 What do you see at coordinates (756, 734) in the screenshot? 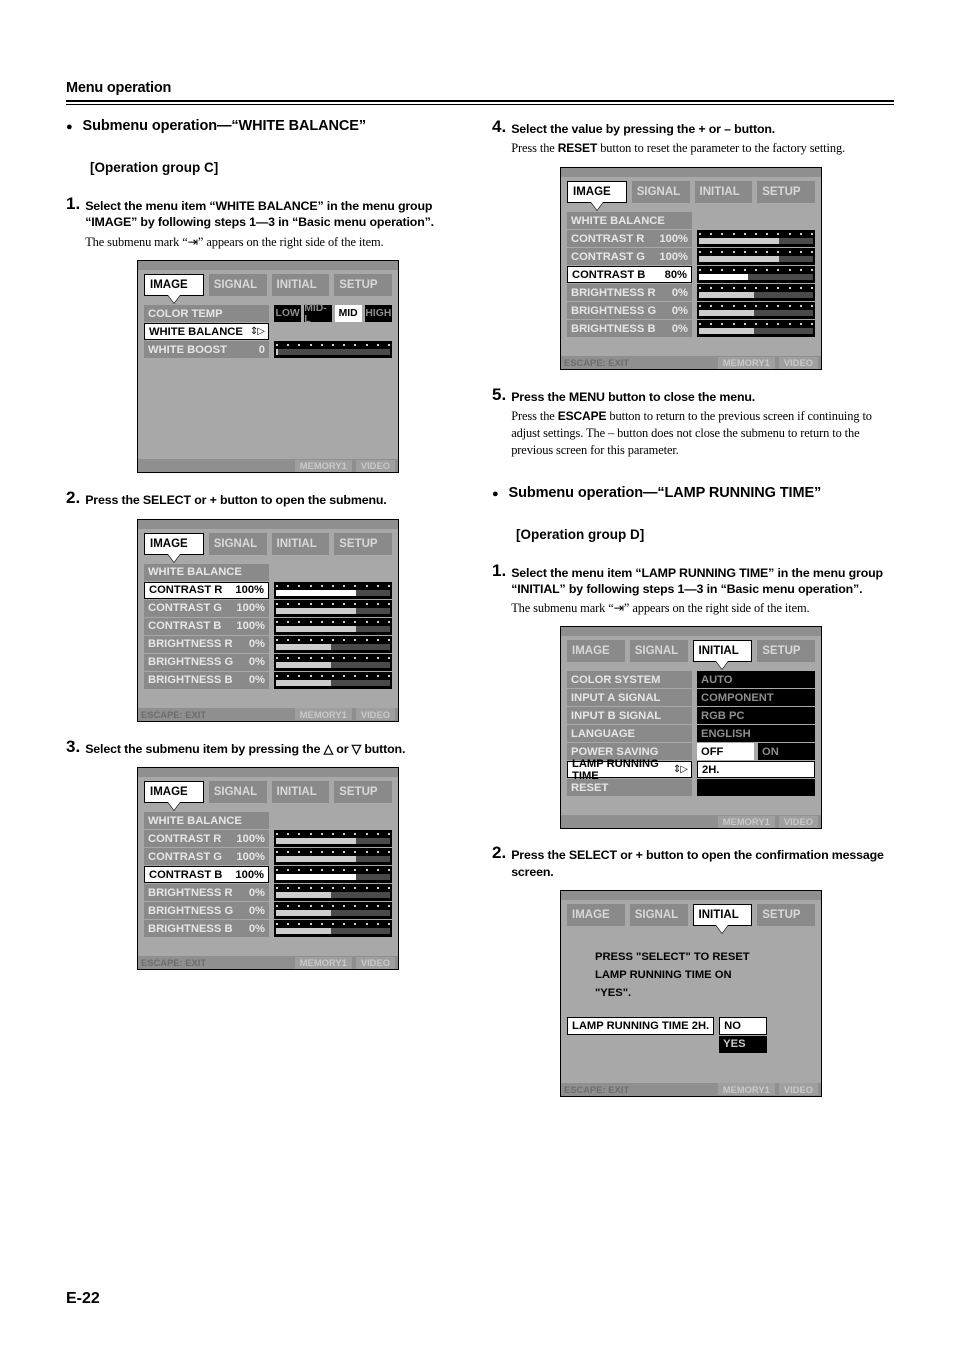
I see `osd-field-language: ENGLISH` at bounding box center [756, 734].